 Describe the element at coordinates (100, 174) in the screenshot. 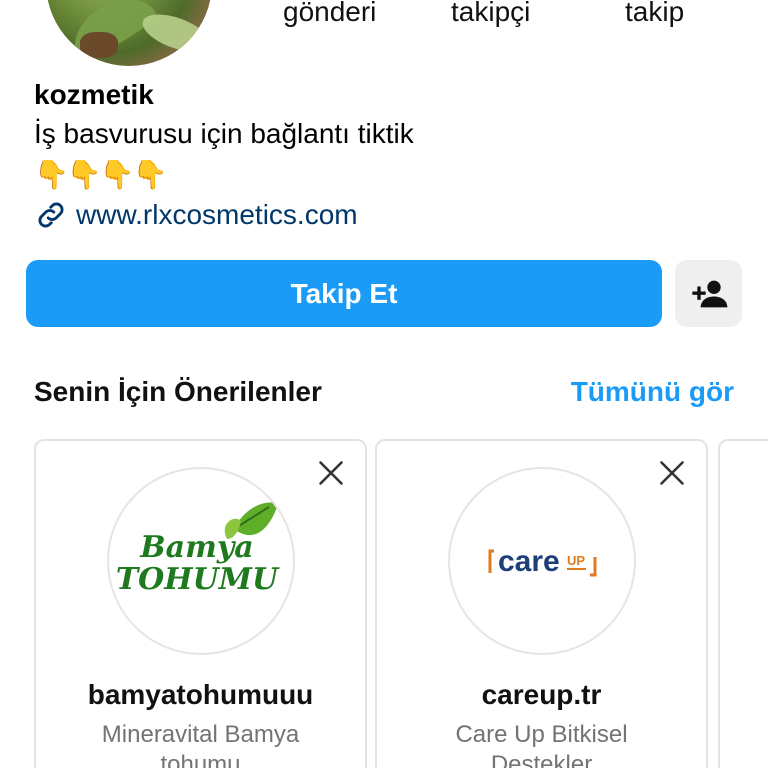

I see `bio-emoji-row: 👇👇👇👇` at that location.